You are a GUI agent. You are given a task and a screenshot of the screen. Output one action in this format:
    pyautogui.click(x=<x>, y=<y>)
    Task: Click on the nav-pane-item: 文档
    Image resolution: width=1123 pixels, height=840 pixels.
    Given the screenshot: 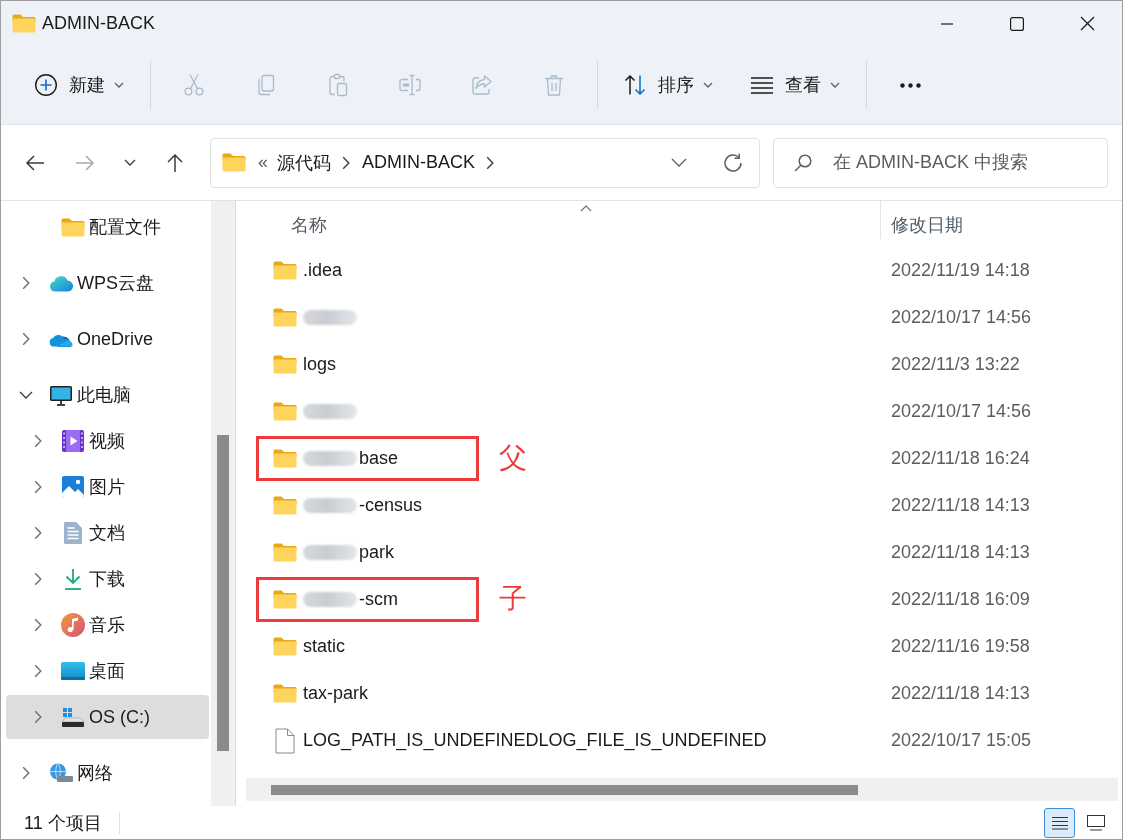 What is the action you would take?
    pyautogui.click(x=107, y=533)
    